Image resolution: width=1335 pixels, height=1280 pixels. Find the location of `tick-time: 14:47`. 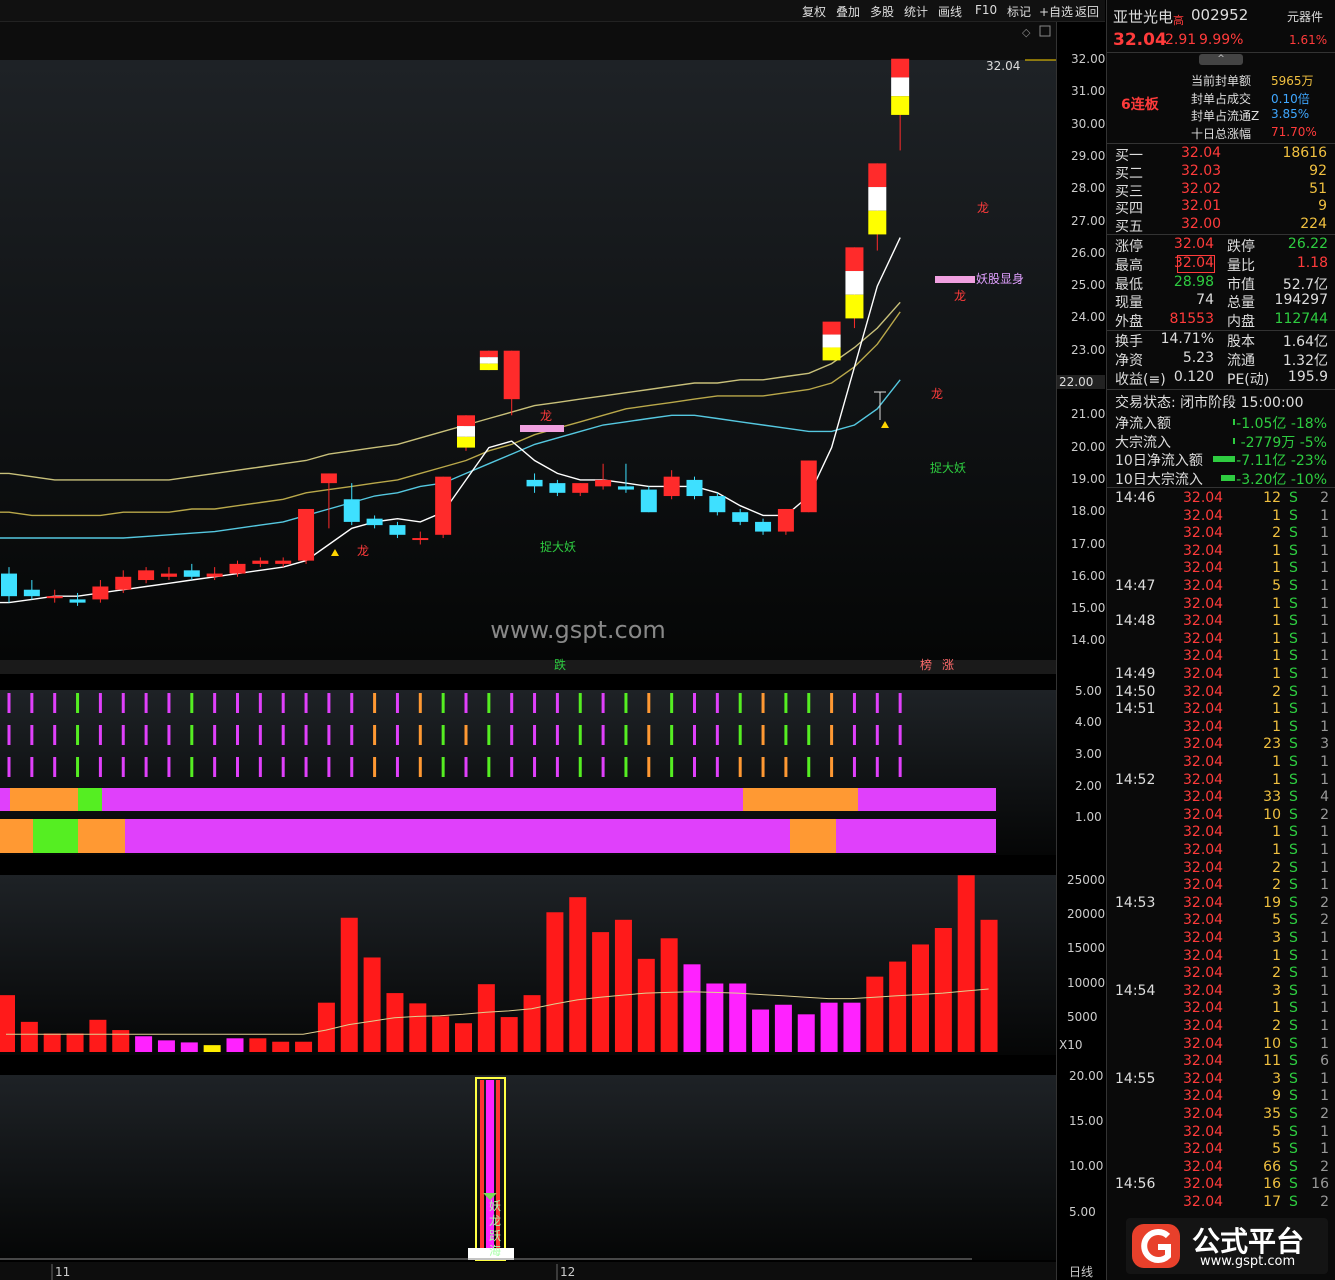

tick-time: 14:47 is located at coordinates (1135, 586).